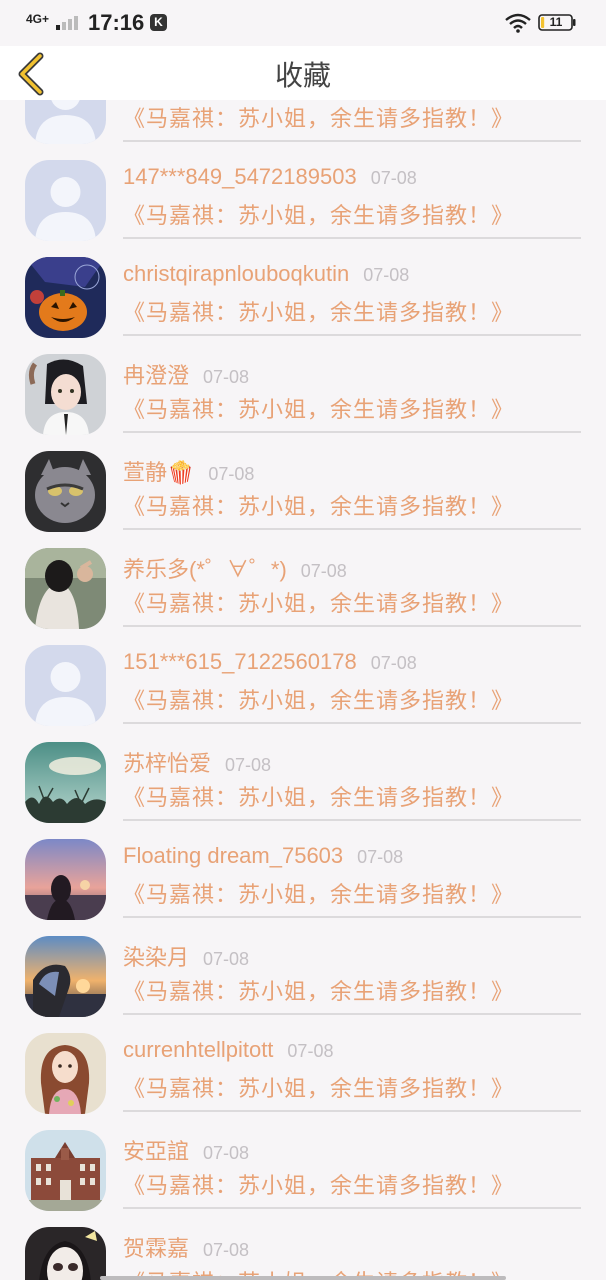 The width and height of the screenshot is (606, 1280). What do you see at coordinates (240, 176) in the screenshot?
I see `user-name: 147***849_5472189503` at bounding box center [240, 176].